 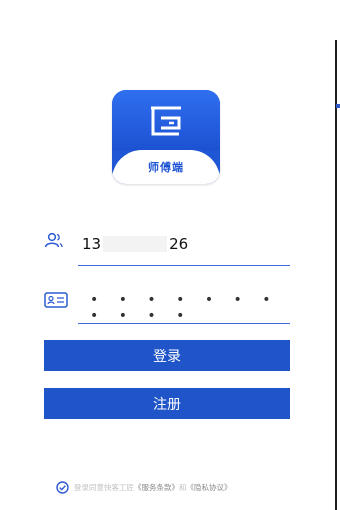 I want to click on agreement-prefix: 登录同意快客工匠, so click(x=104, y=487).